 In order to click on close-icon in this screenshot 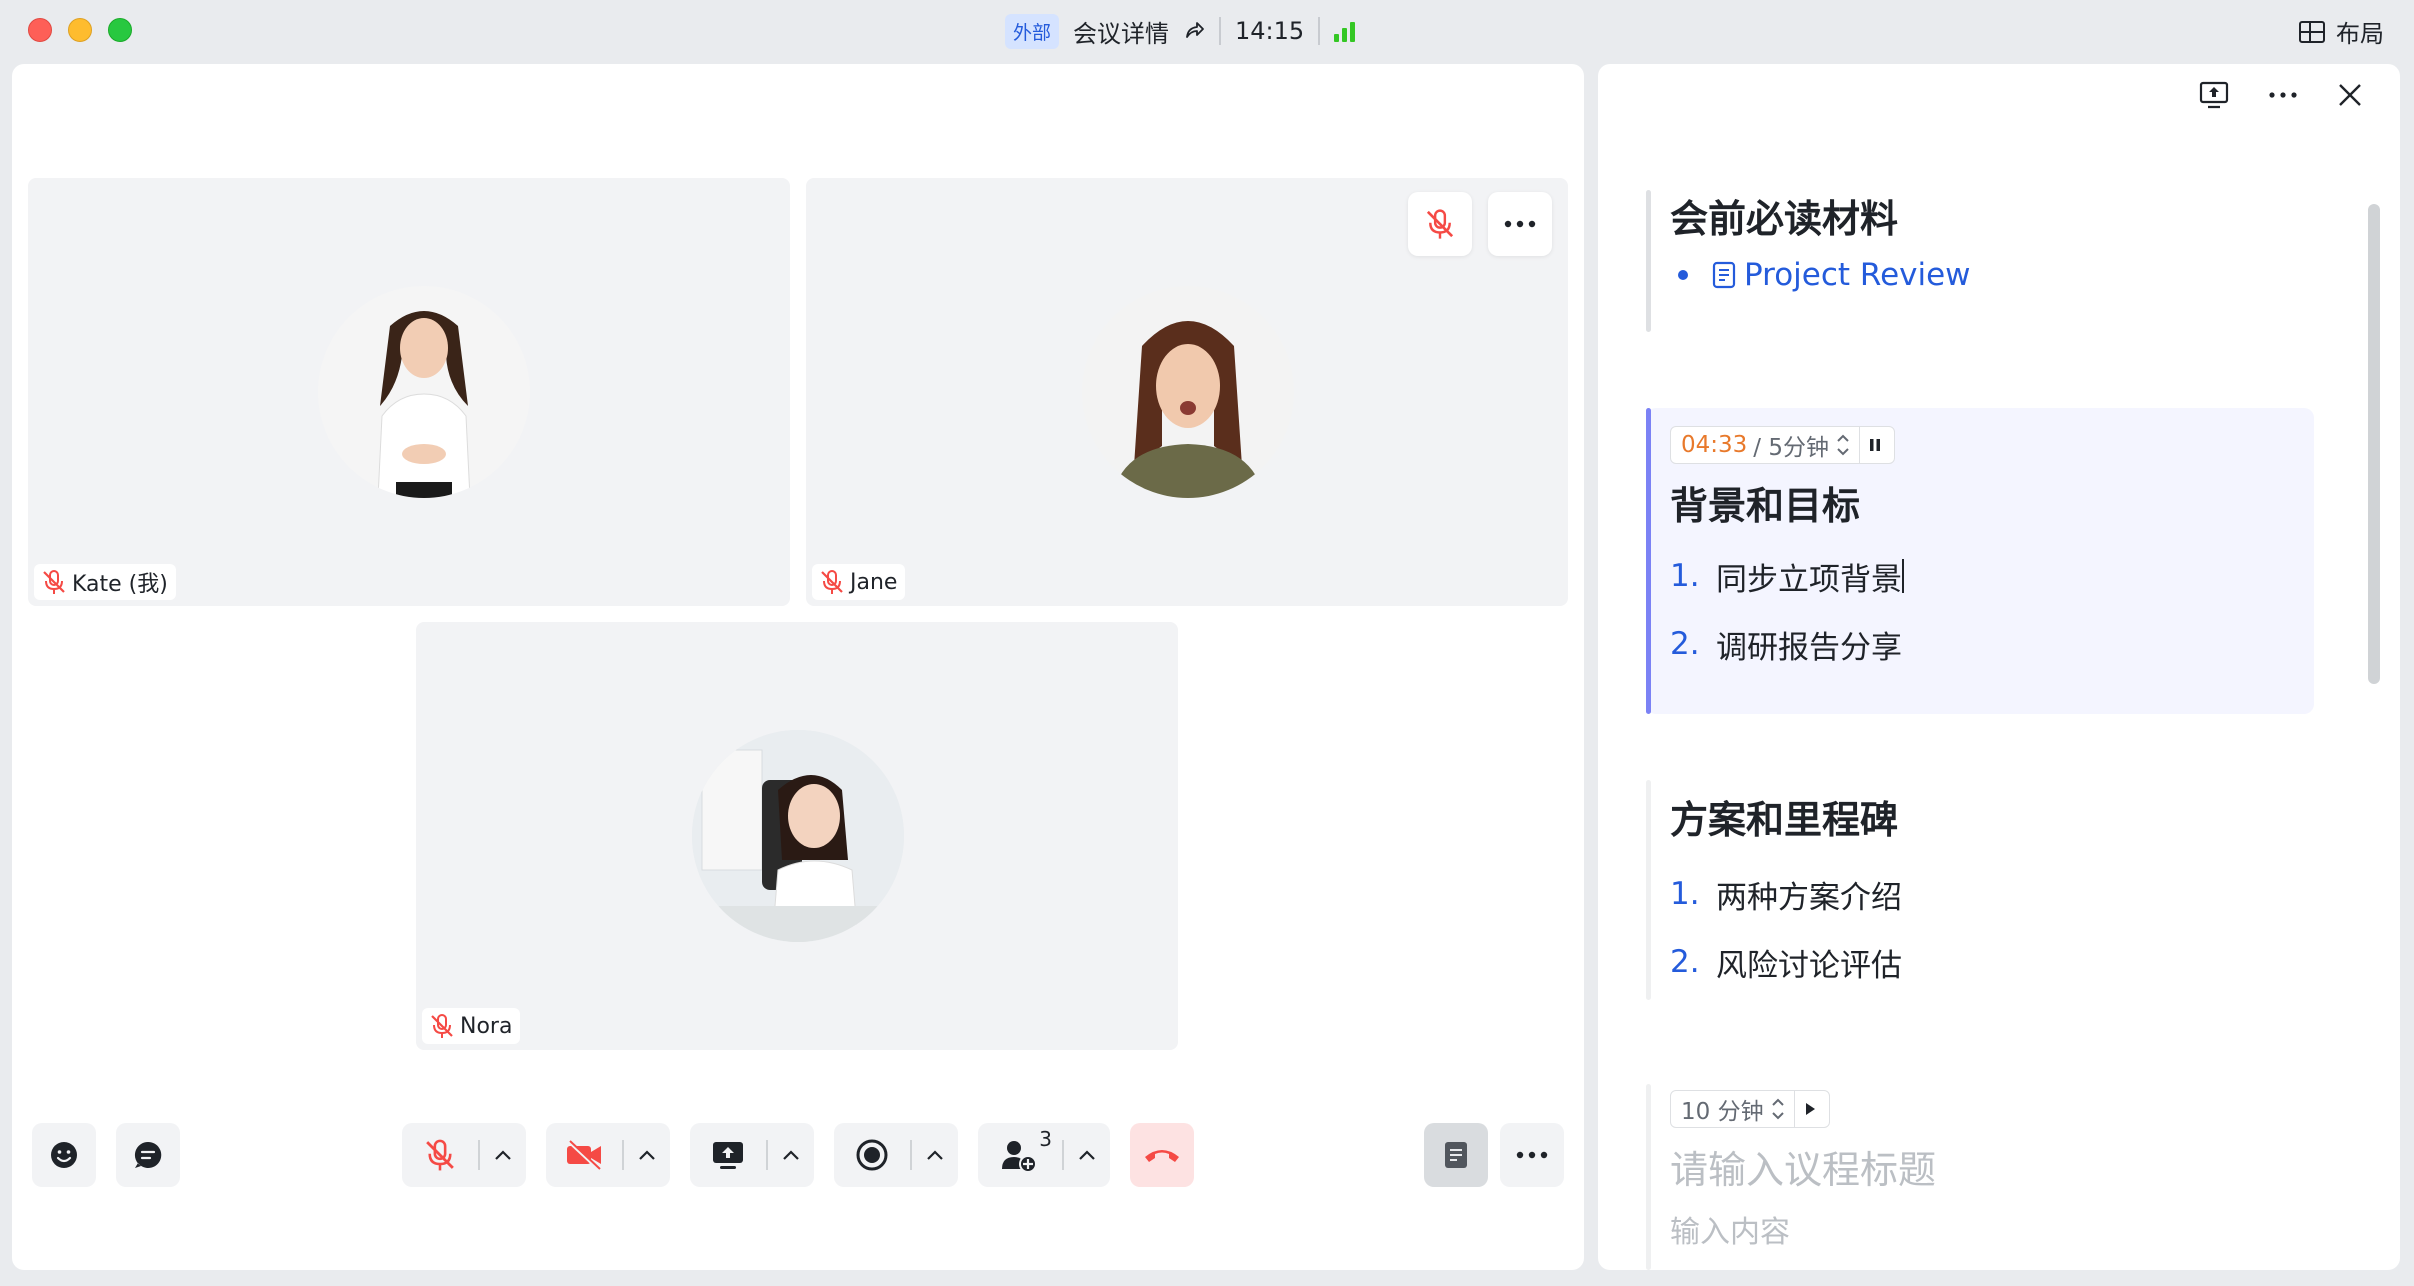, I will do `click(2350, 95)`.